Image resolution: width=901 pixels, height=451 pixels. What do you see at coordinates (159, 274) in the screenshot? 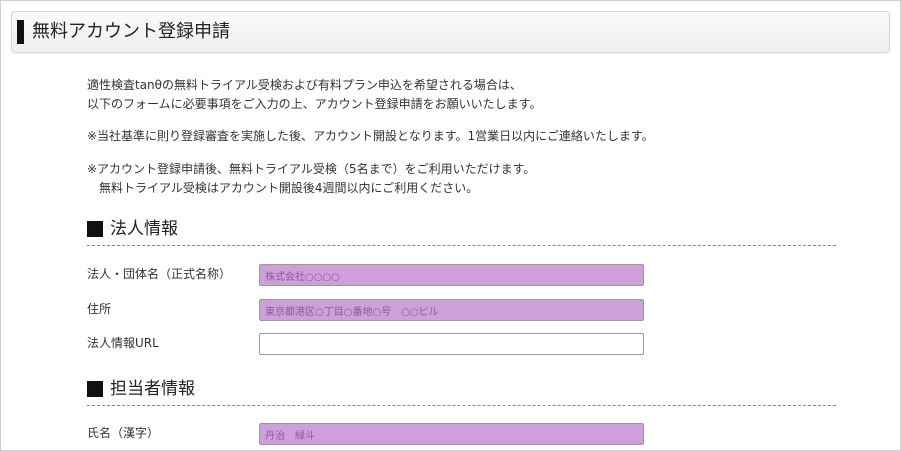
I see `company-name-label: 法人・団体名（正式名称）` at bounding box center [159, 274].